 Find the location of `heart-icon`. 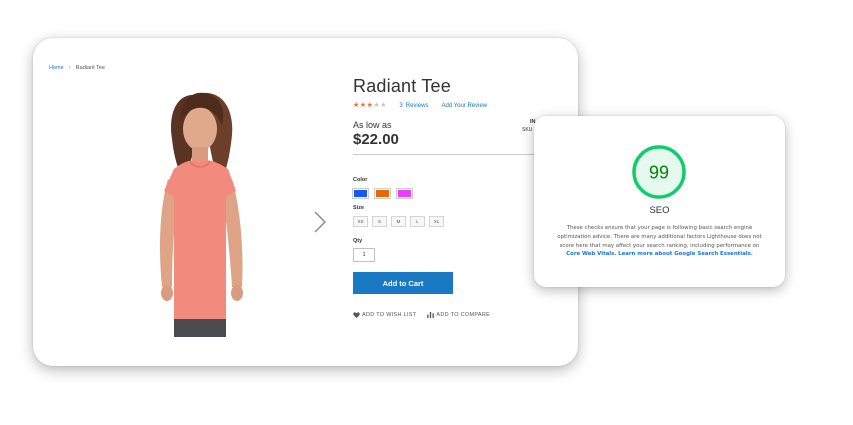

heart-icon is located at coordinates (356, 315).